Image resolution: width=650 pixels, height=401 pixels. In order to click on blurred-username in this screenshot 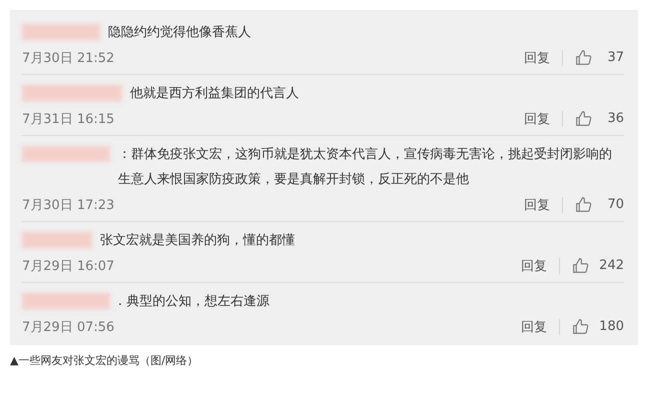, I will do `click(57, 240)`.